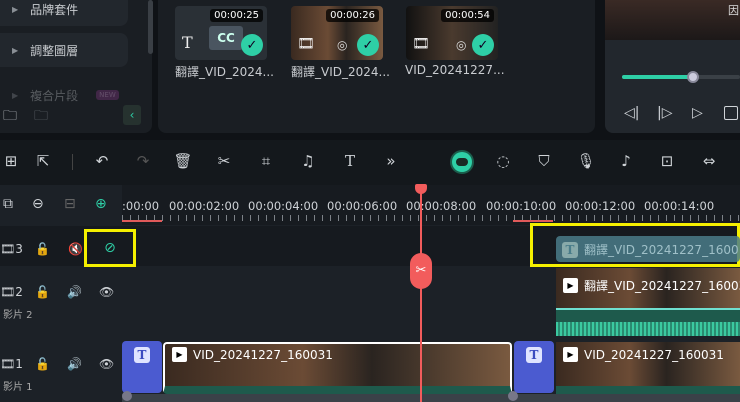 Image resolution: width=740 pixels, height=402 pixels. What do you see at coordinates (204, 206) in the screenshot?
I see `ruler-label: 00:00:02:00` at bounding box center [204, 206].